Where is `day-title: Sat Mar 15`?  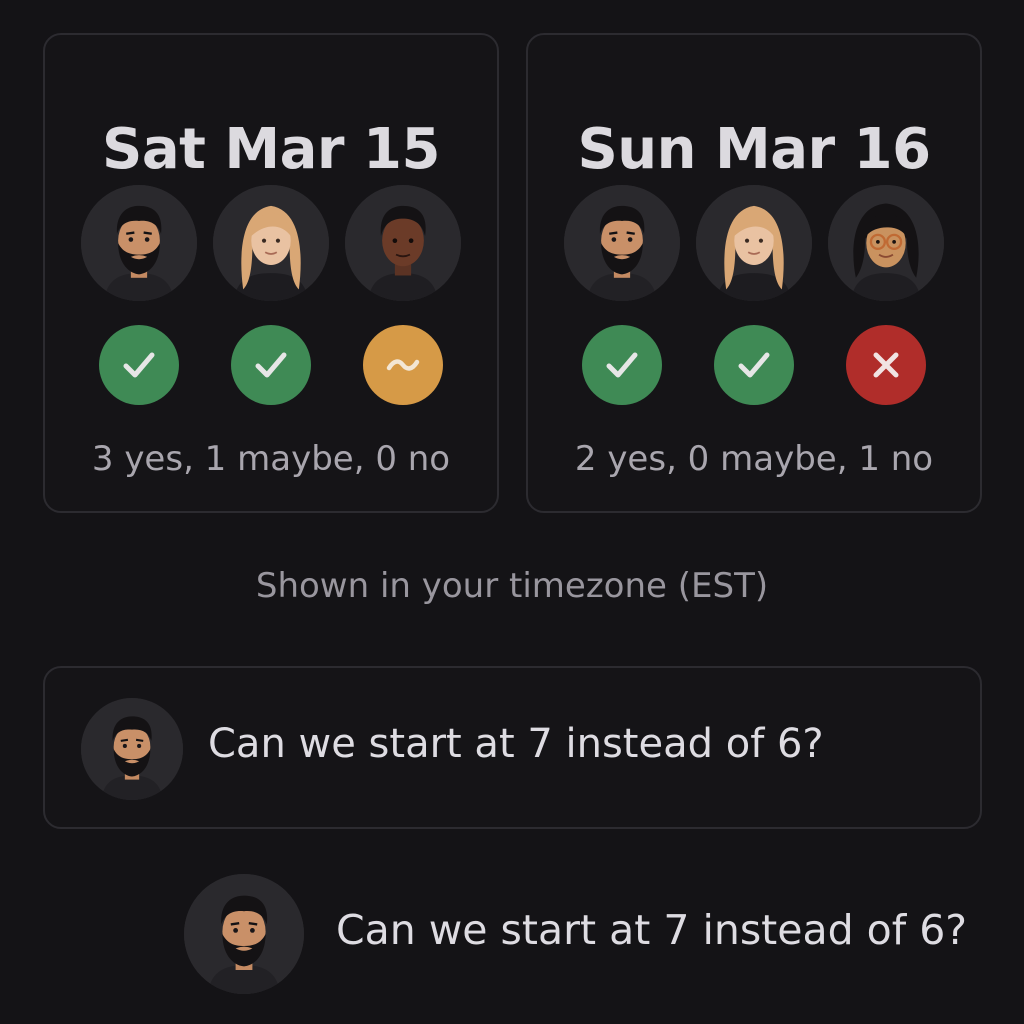
day-title: Sat Mar 15 is located at coordinates (271, 149).